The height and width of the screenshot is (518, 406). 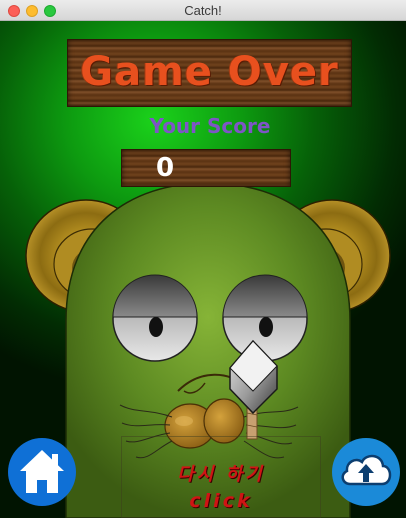 I want to click on upload-button, so click(x=366, y=472).